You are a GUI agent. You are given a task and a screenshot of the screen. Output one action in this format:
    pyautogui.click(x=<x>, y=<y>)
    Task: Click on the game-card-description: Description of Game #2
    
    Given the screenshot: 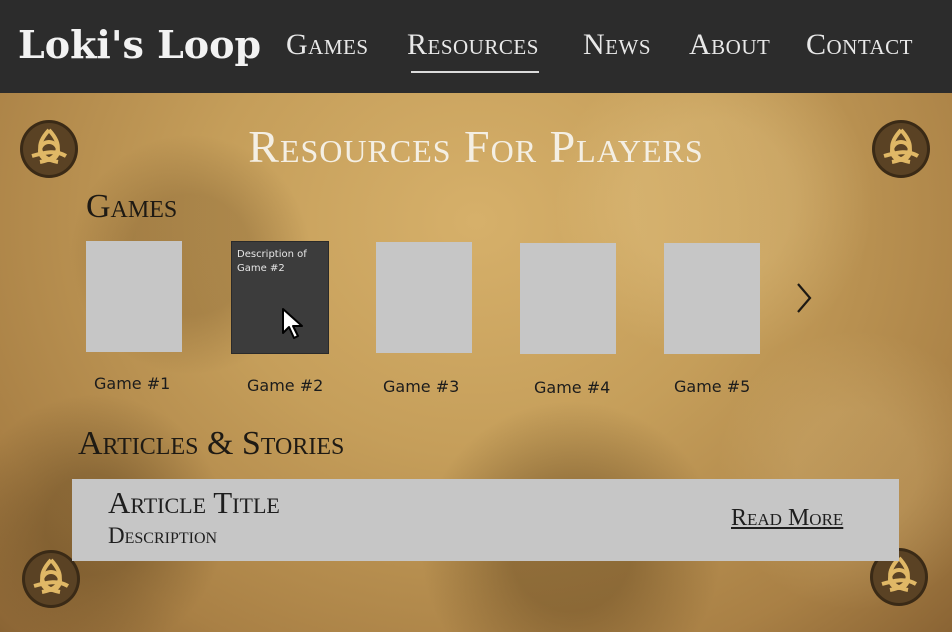 What is the action you would take?
    pyautogui.click(x=272, y=261)
    